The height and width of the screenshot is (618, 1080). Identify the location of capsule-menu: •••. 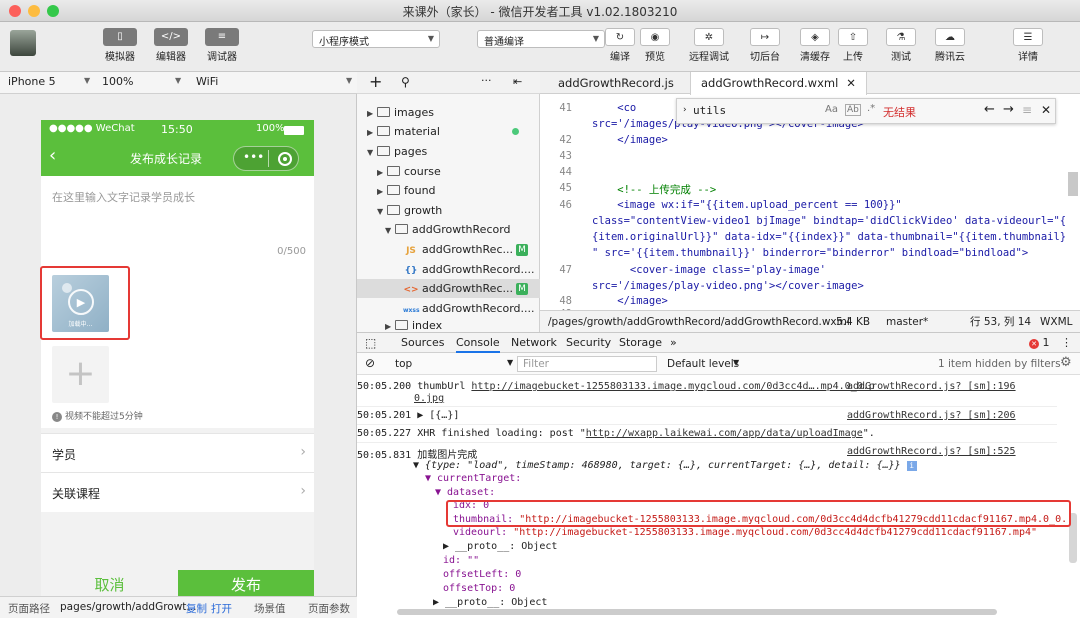
(266, 158).